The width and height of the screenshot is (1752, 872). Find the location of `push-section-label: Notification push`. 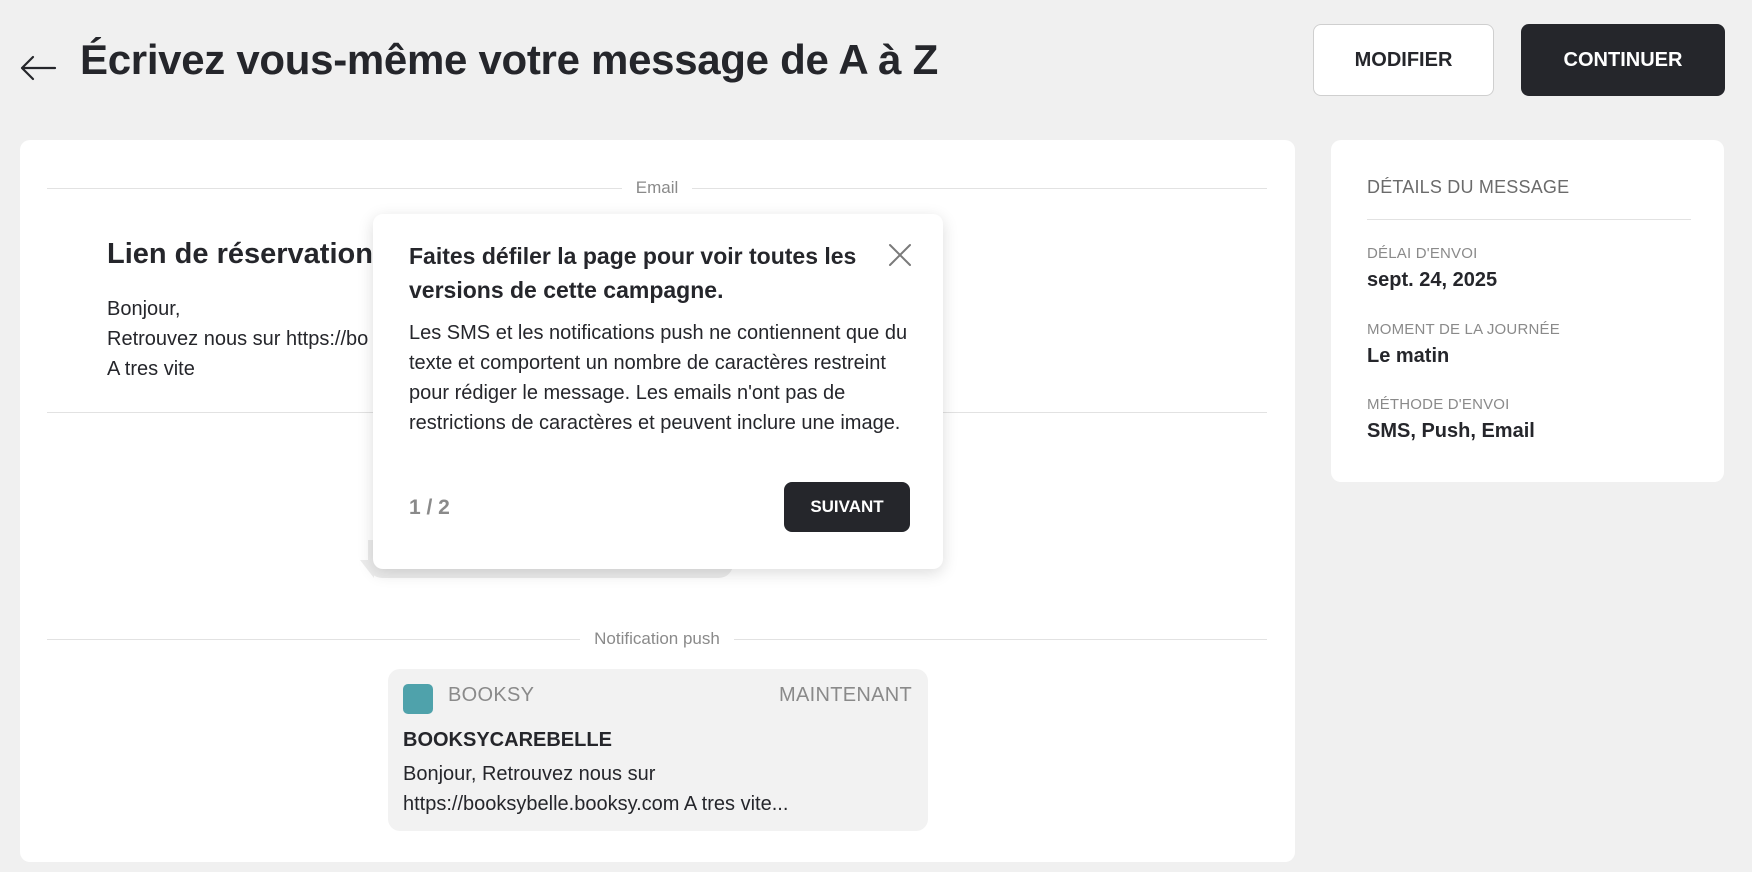

push-section-label: Notification push is located at coordinates (657, 638).